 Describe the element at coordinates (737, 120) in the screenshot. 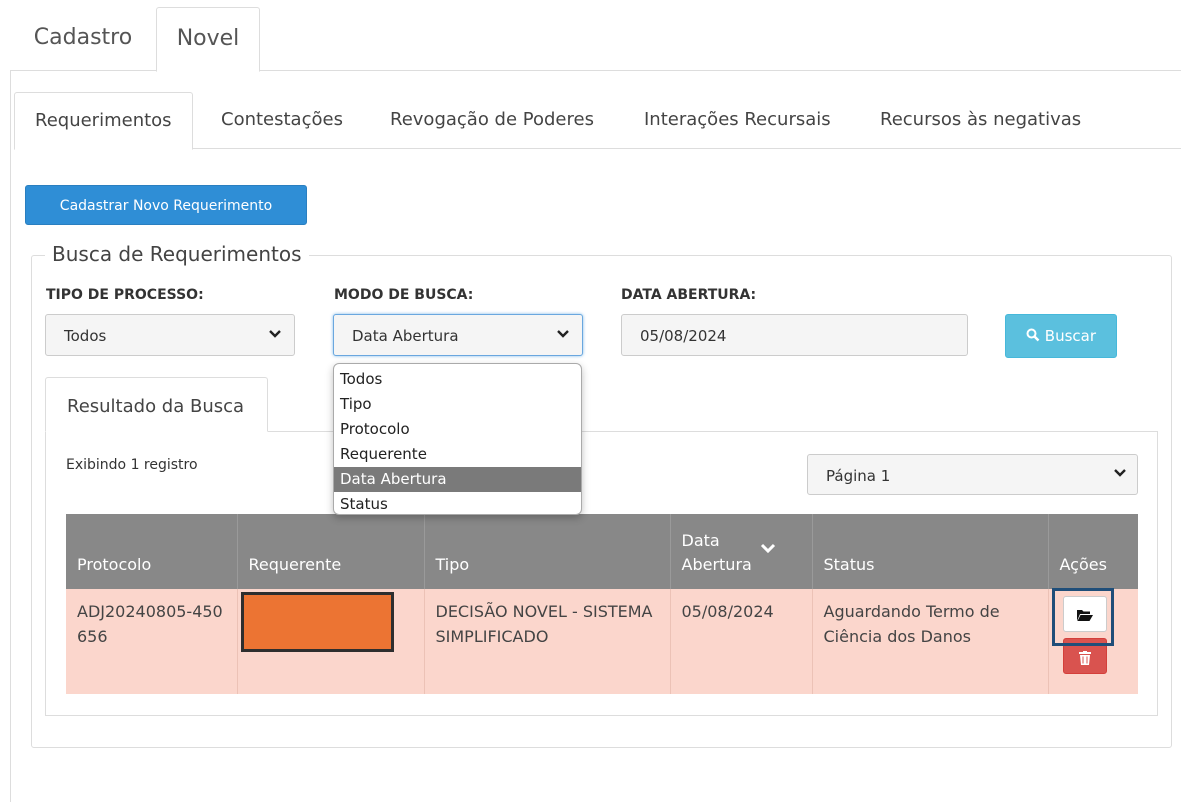

I see `tab-interacoes-recursais: Interações Recursais` at that location.